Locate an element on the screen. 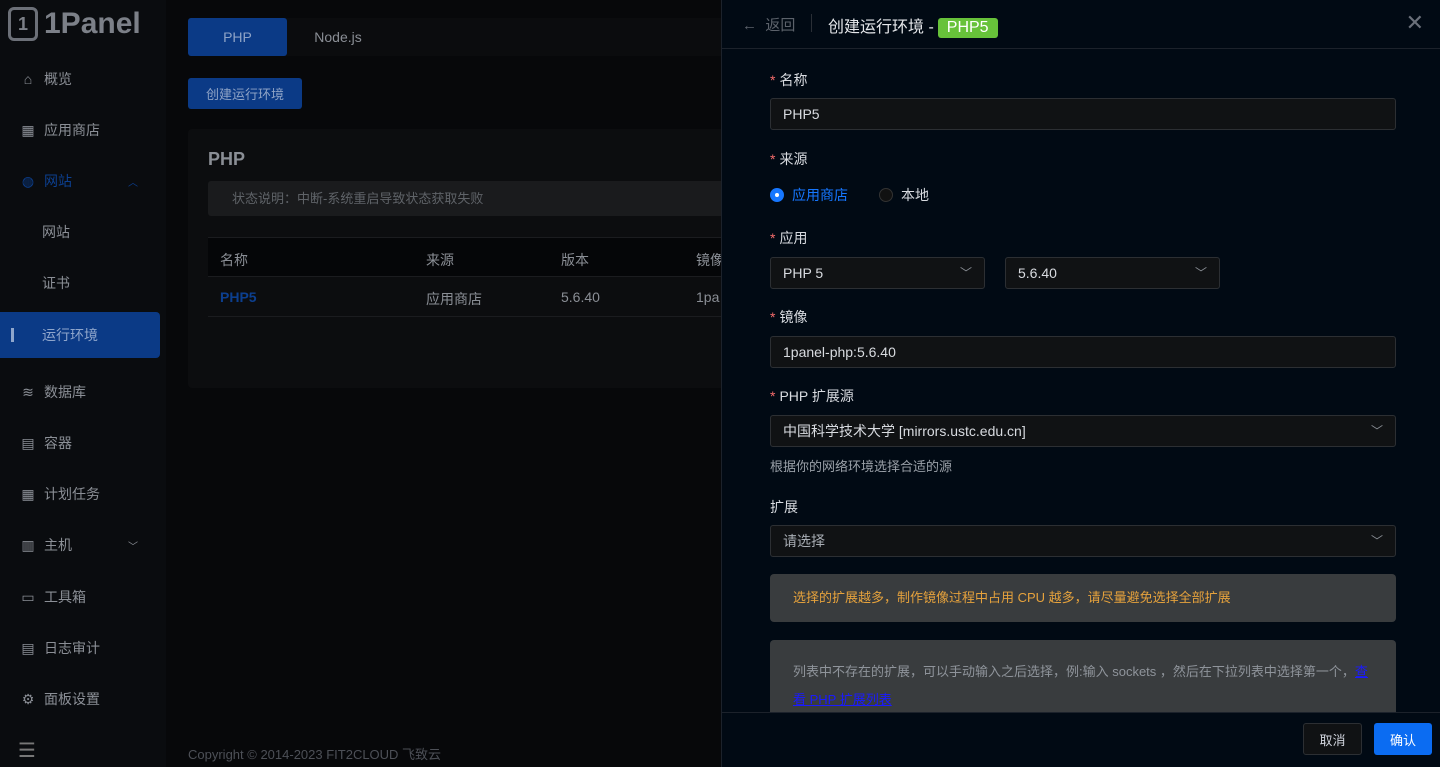  name-label: * 名称 is located at coordinates (789, 80).